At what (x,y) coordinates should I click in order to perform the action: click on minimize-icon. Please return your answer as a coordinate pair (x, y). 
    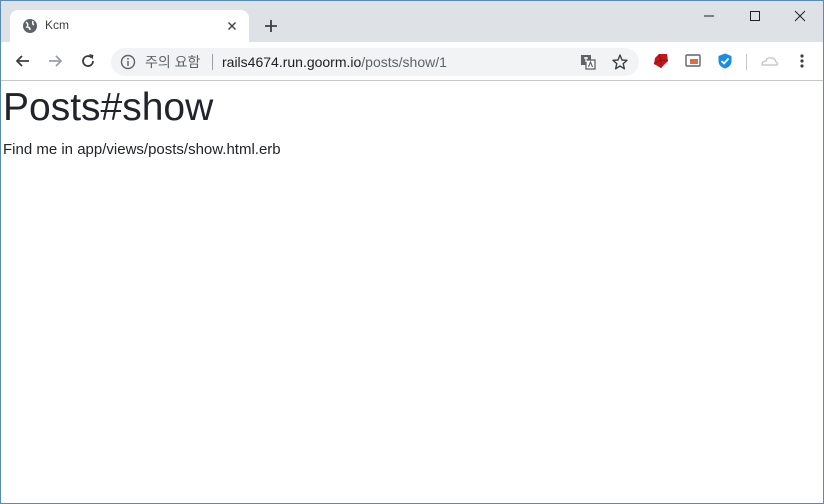
    Looking at the image, I should click on (709, 16).